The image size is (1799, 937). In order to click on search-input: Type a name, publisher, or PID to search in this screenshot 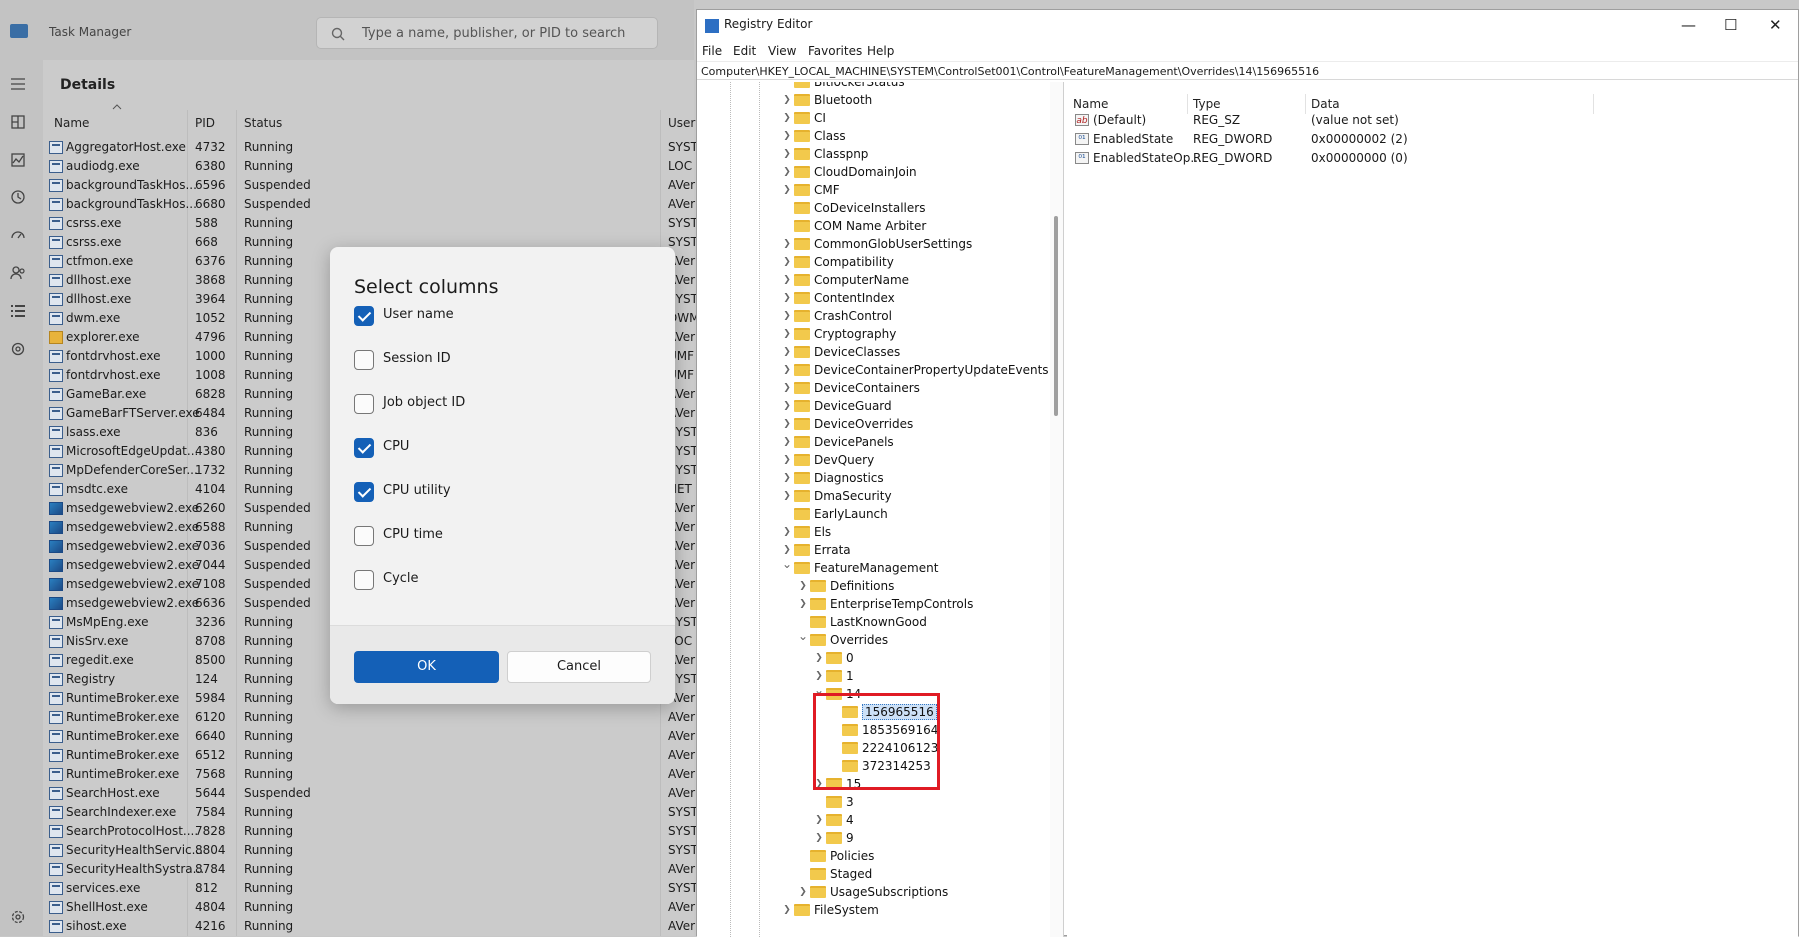, I will do `click(487, 33)`.